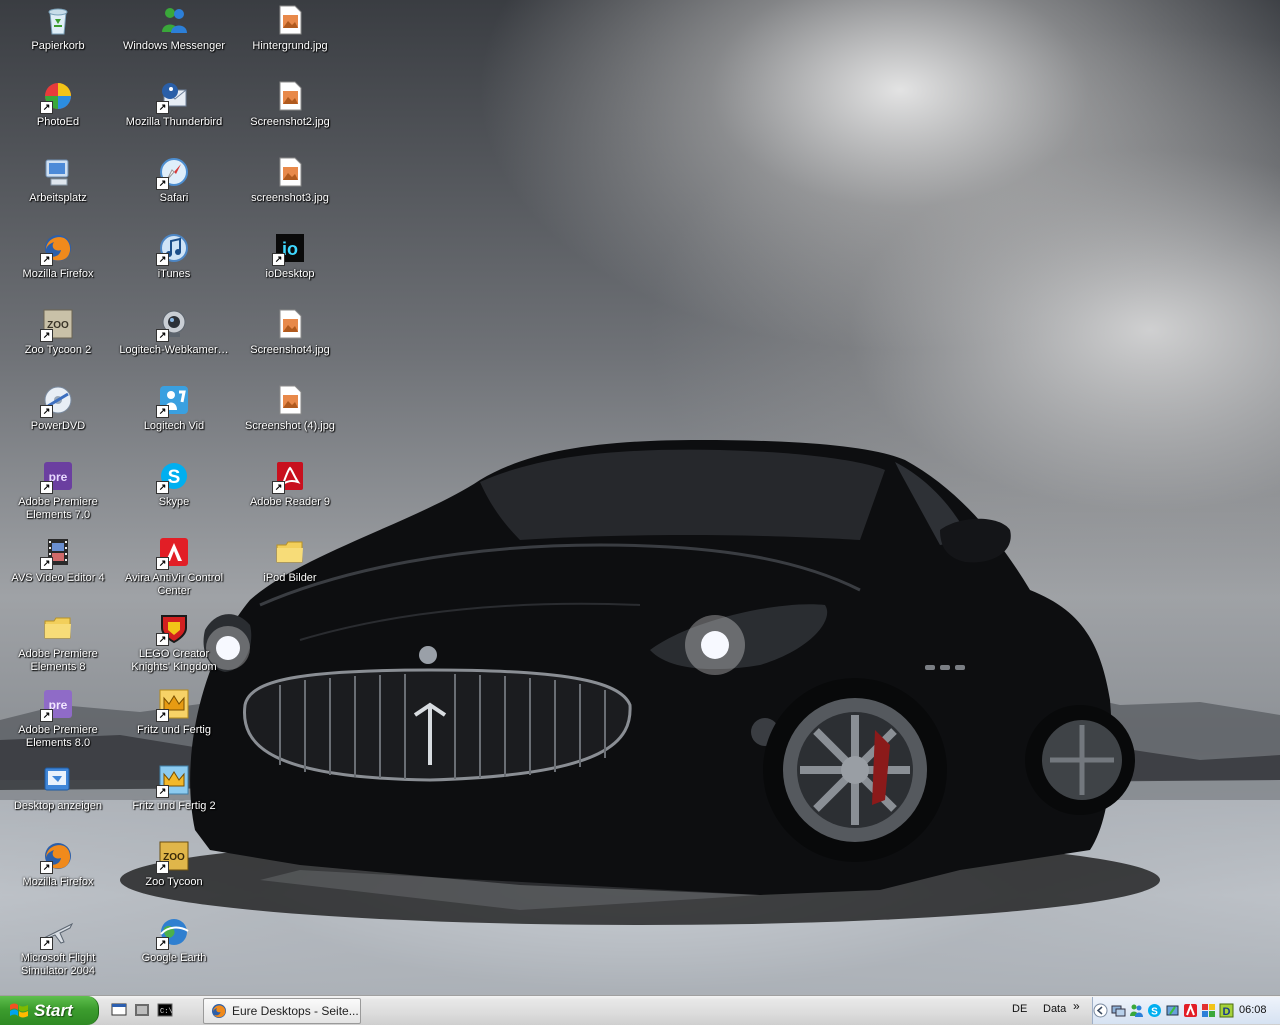 This screenshot has height=1025, width=1280. I want to click on desktop-icon-windows-messenger: Windows Messenger, so click(174, 28).